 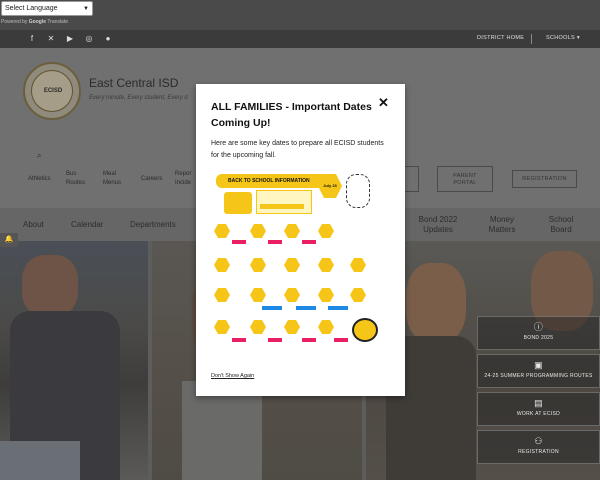 I want to click on flyer-heading: BACK TO SCHOOL INFORMATION, so click(x=272, y=181).